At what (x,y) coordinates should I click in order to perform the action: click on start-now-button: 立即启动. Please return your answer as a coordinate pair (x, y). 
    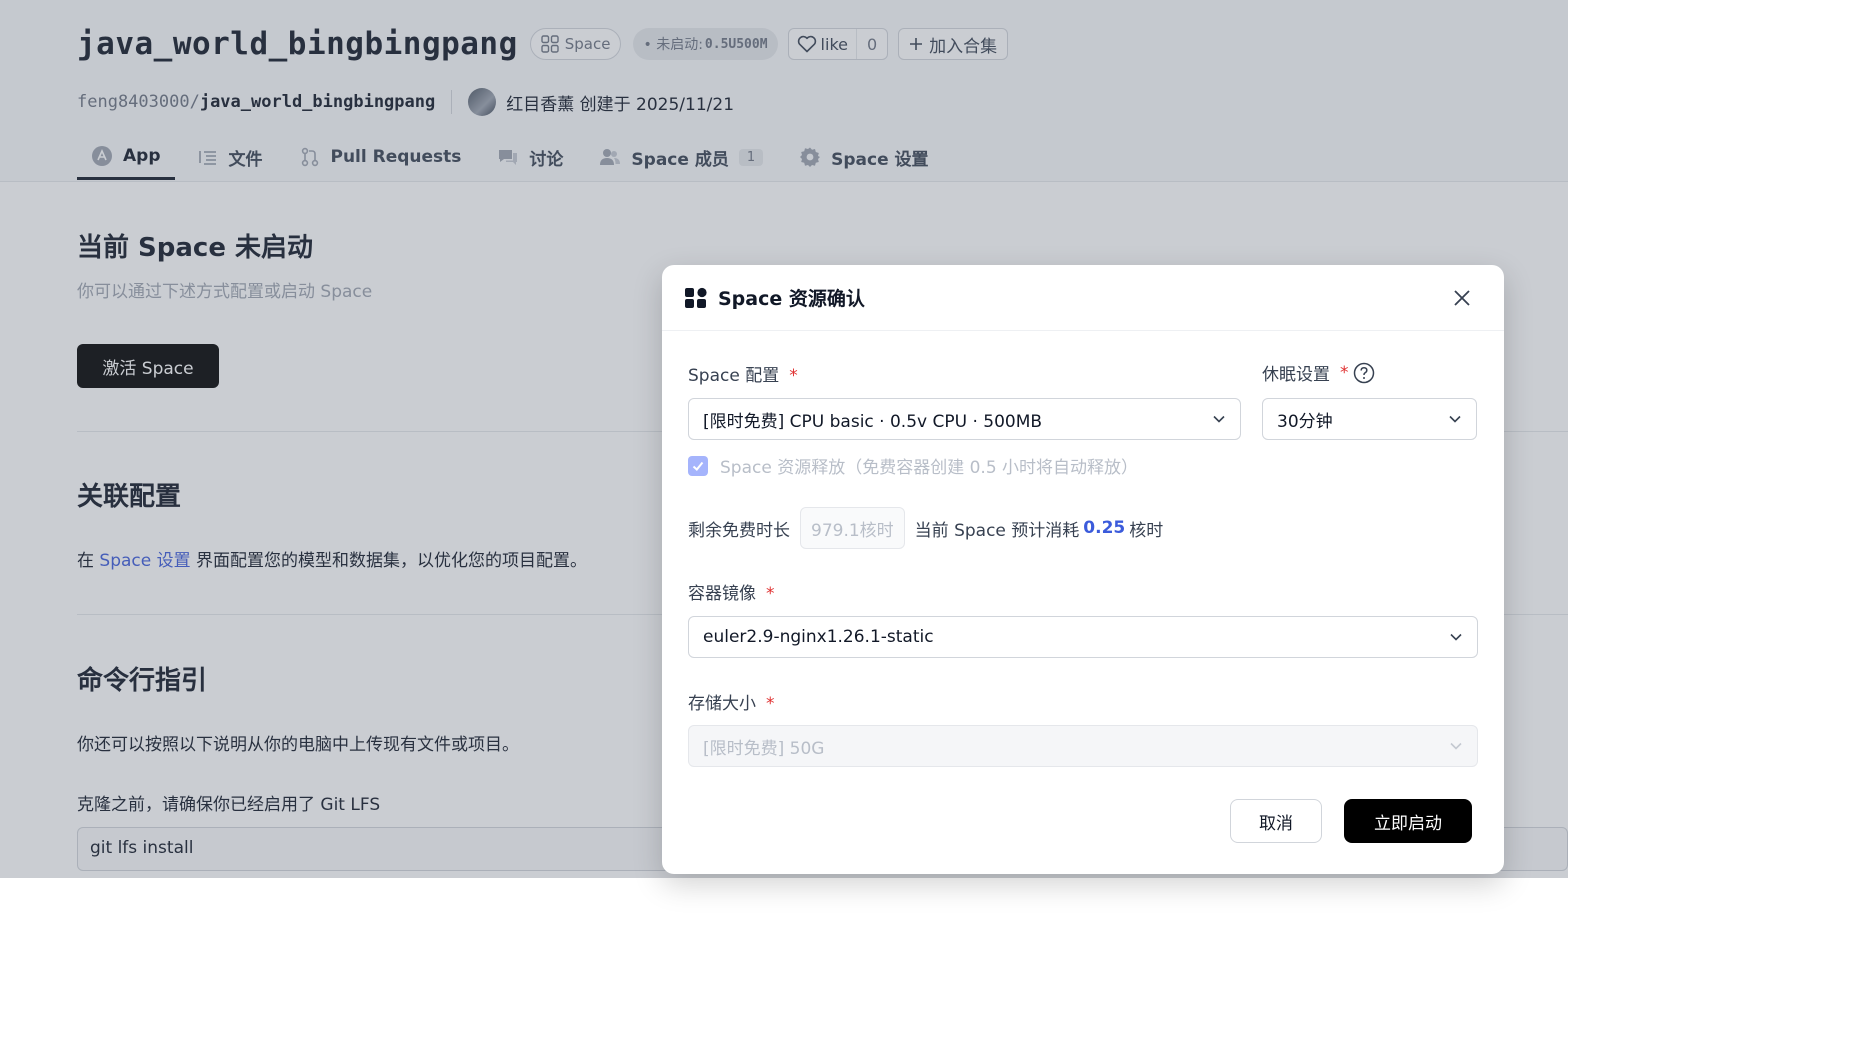
    Looking at the image, I should click on (1408, 821).